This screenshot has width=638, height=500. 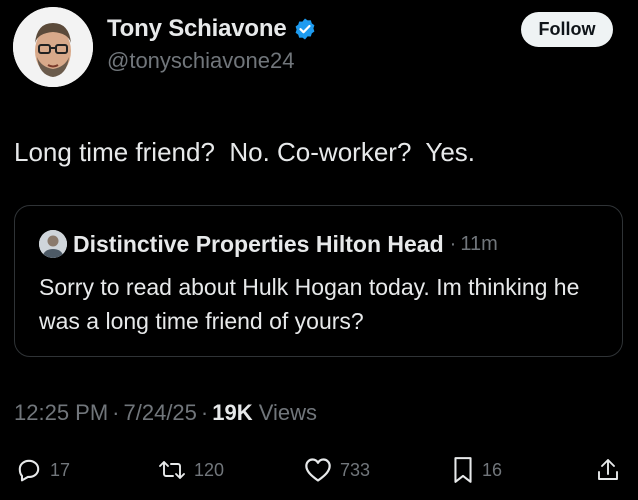 I want to click on share-button, so click(x=608, y=470).